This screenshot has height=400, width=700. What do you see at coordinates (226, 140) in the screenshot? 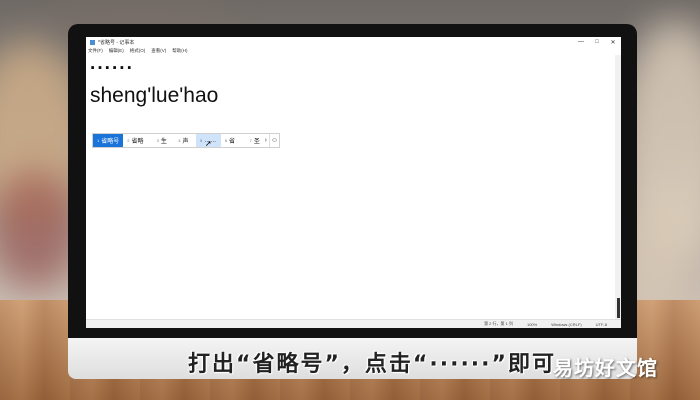
I see `candidate-number: 6` at bounding box center [226, 140].